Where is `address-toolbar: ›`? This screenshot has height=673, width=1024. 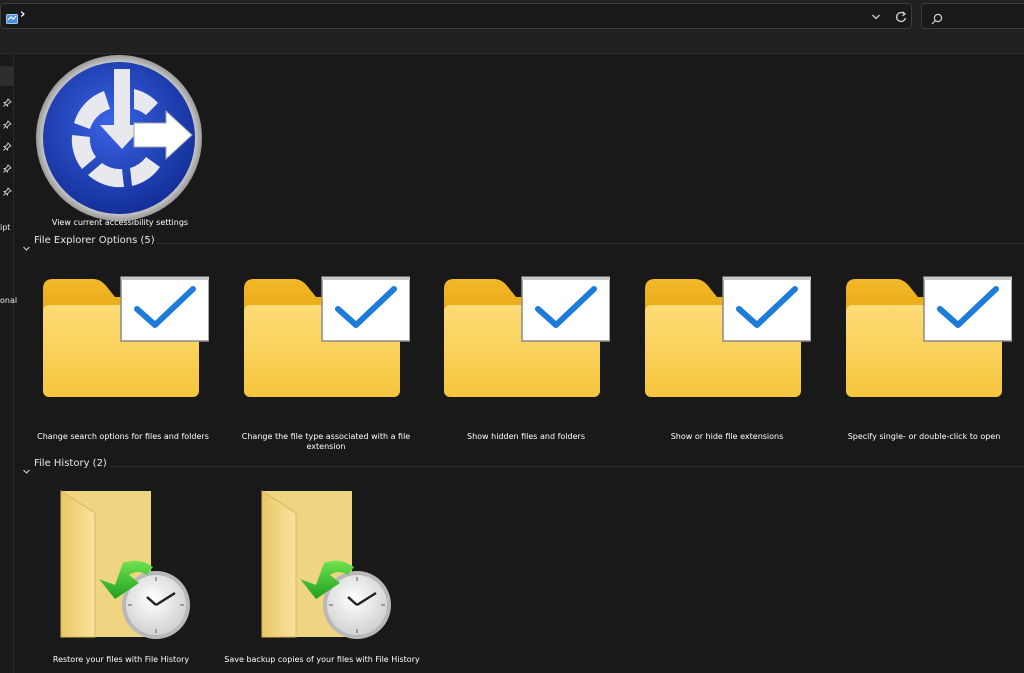
address-toolbar: › is located at coordinates (512, 16).